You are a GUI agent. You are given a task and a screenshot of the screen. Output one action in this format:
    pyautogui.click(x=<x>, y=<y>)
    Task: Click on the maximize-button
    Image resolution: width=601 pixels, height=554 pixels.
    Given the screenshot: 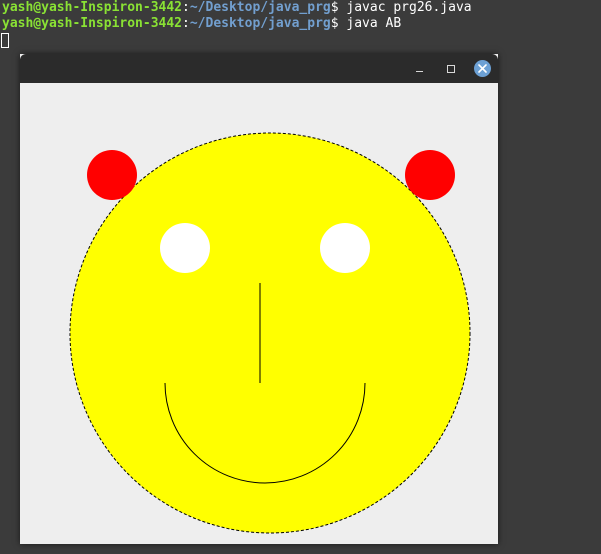 What is the action you would take?
    pyautogui.click(x=450, y=68)
    